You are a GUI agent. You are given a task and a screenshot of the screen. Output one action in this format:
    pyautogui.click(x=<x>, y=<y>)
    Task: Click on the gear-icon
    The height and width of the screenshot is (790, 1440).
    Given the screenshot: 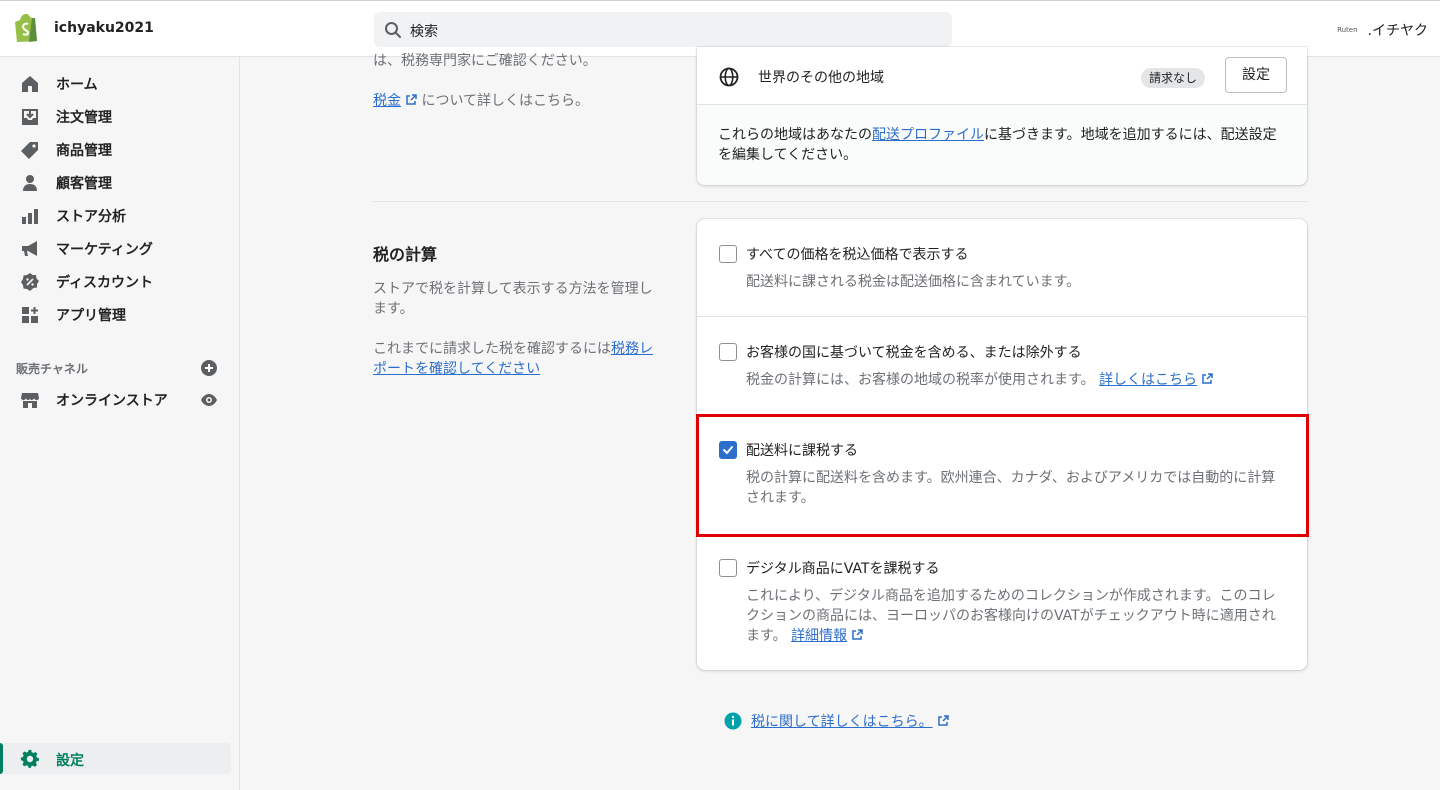 What is the action you would take?
    pyautogui.click(x=29, y=758)
    